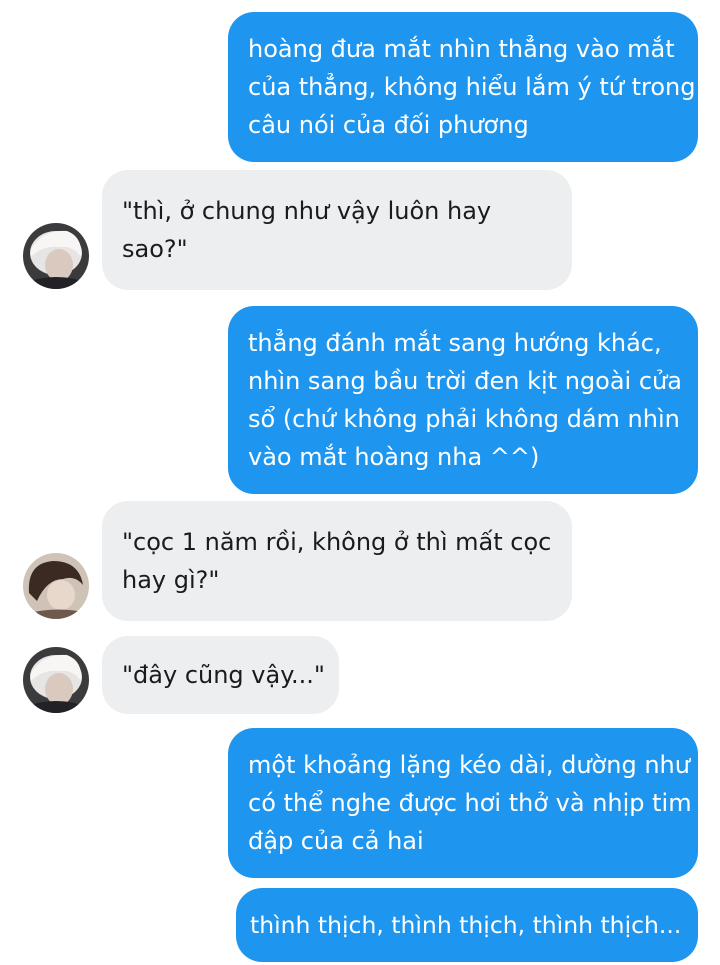 The image size is (720, 965). I want to click on message-line: hoàng đưa mắt nhìn thẳng vào mắt, so click(461, 49).